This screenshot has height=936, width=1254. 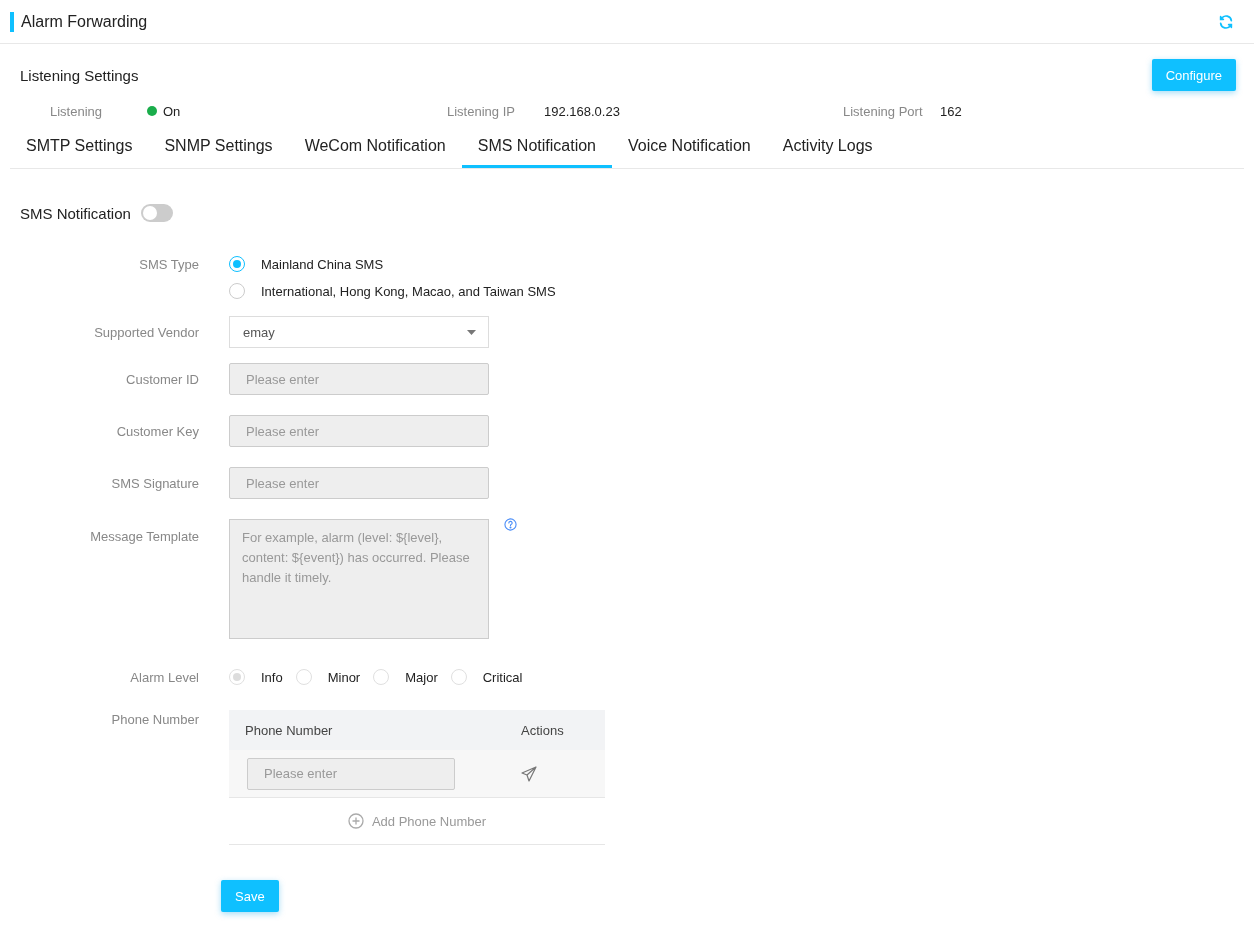 I want to click on field-label: SMS Type, so click(x=168, y=264).